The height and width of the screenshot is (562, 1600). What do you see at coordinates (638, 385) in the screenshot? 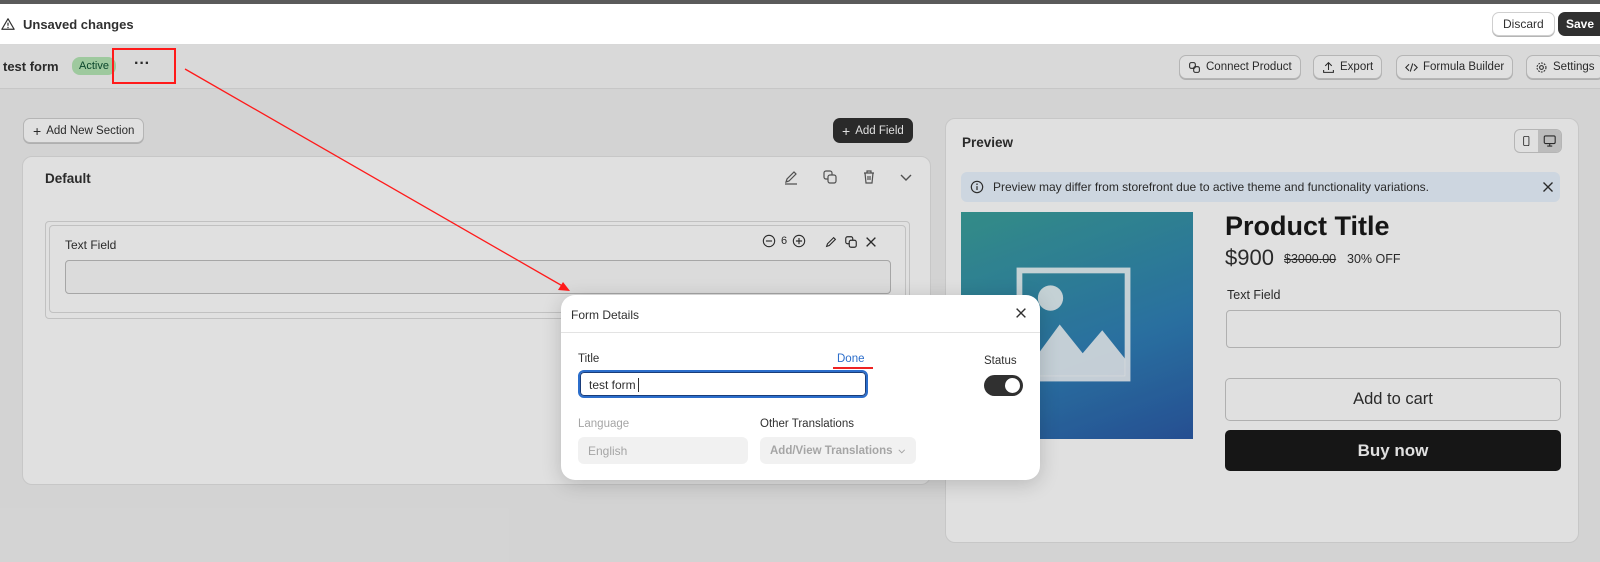
I see `text-cursor` at bounding box center [638, 385].